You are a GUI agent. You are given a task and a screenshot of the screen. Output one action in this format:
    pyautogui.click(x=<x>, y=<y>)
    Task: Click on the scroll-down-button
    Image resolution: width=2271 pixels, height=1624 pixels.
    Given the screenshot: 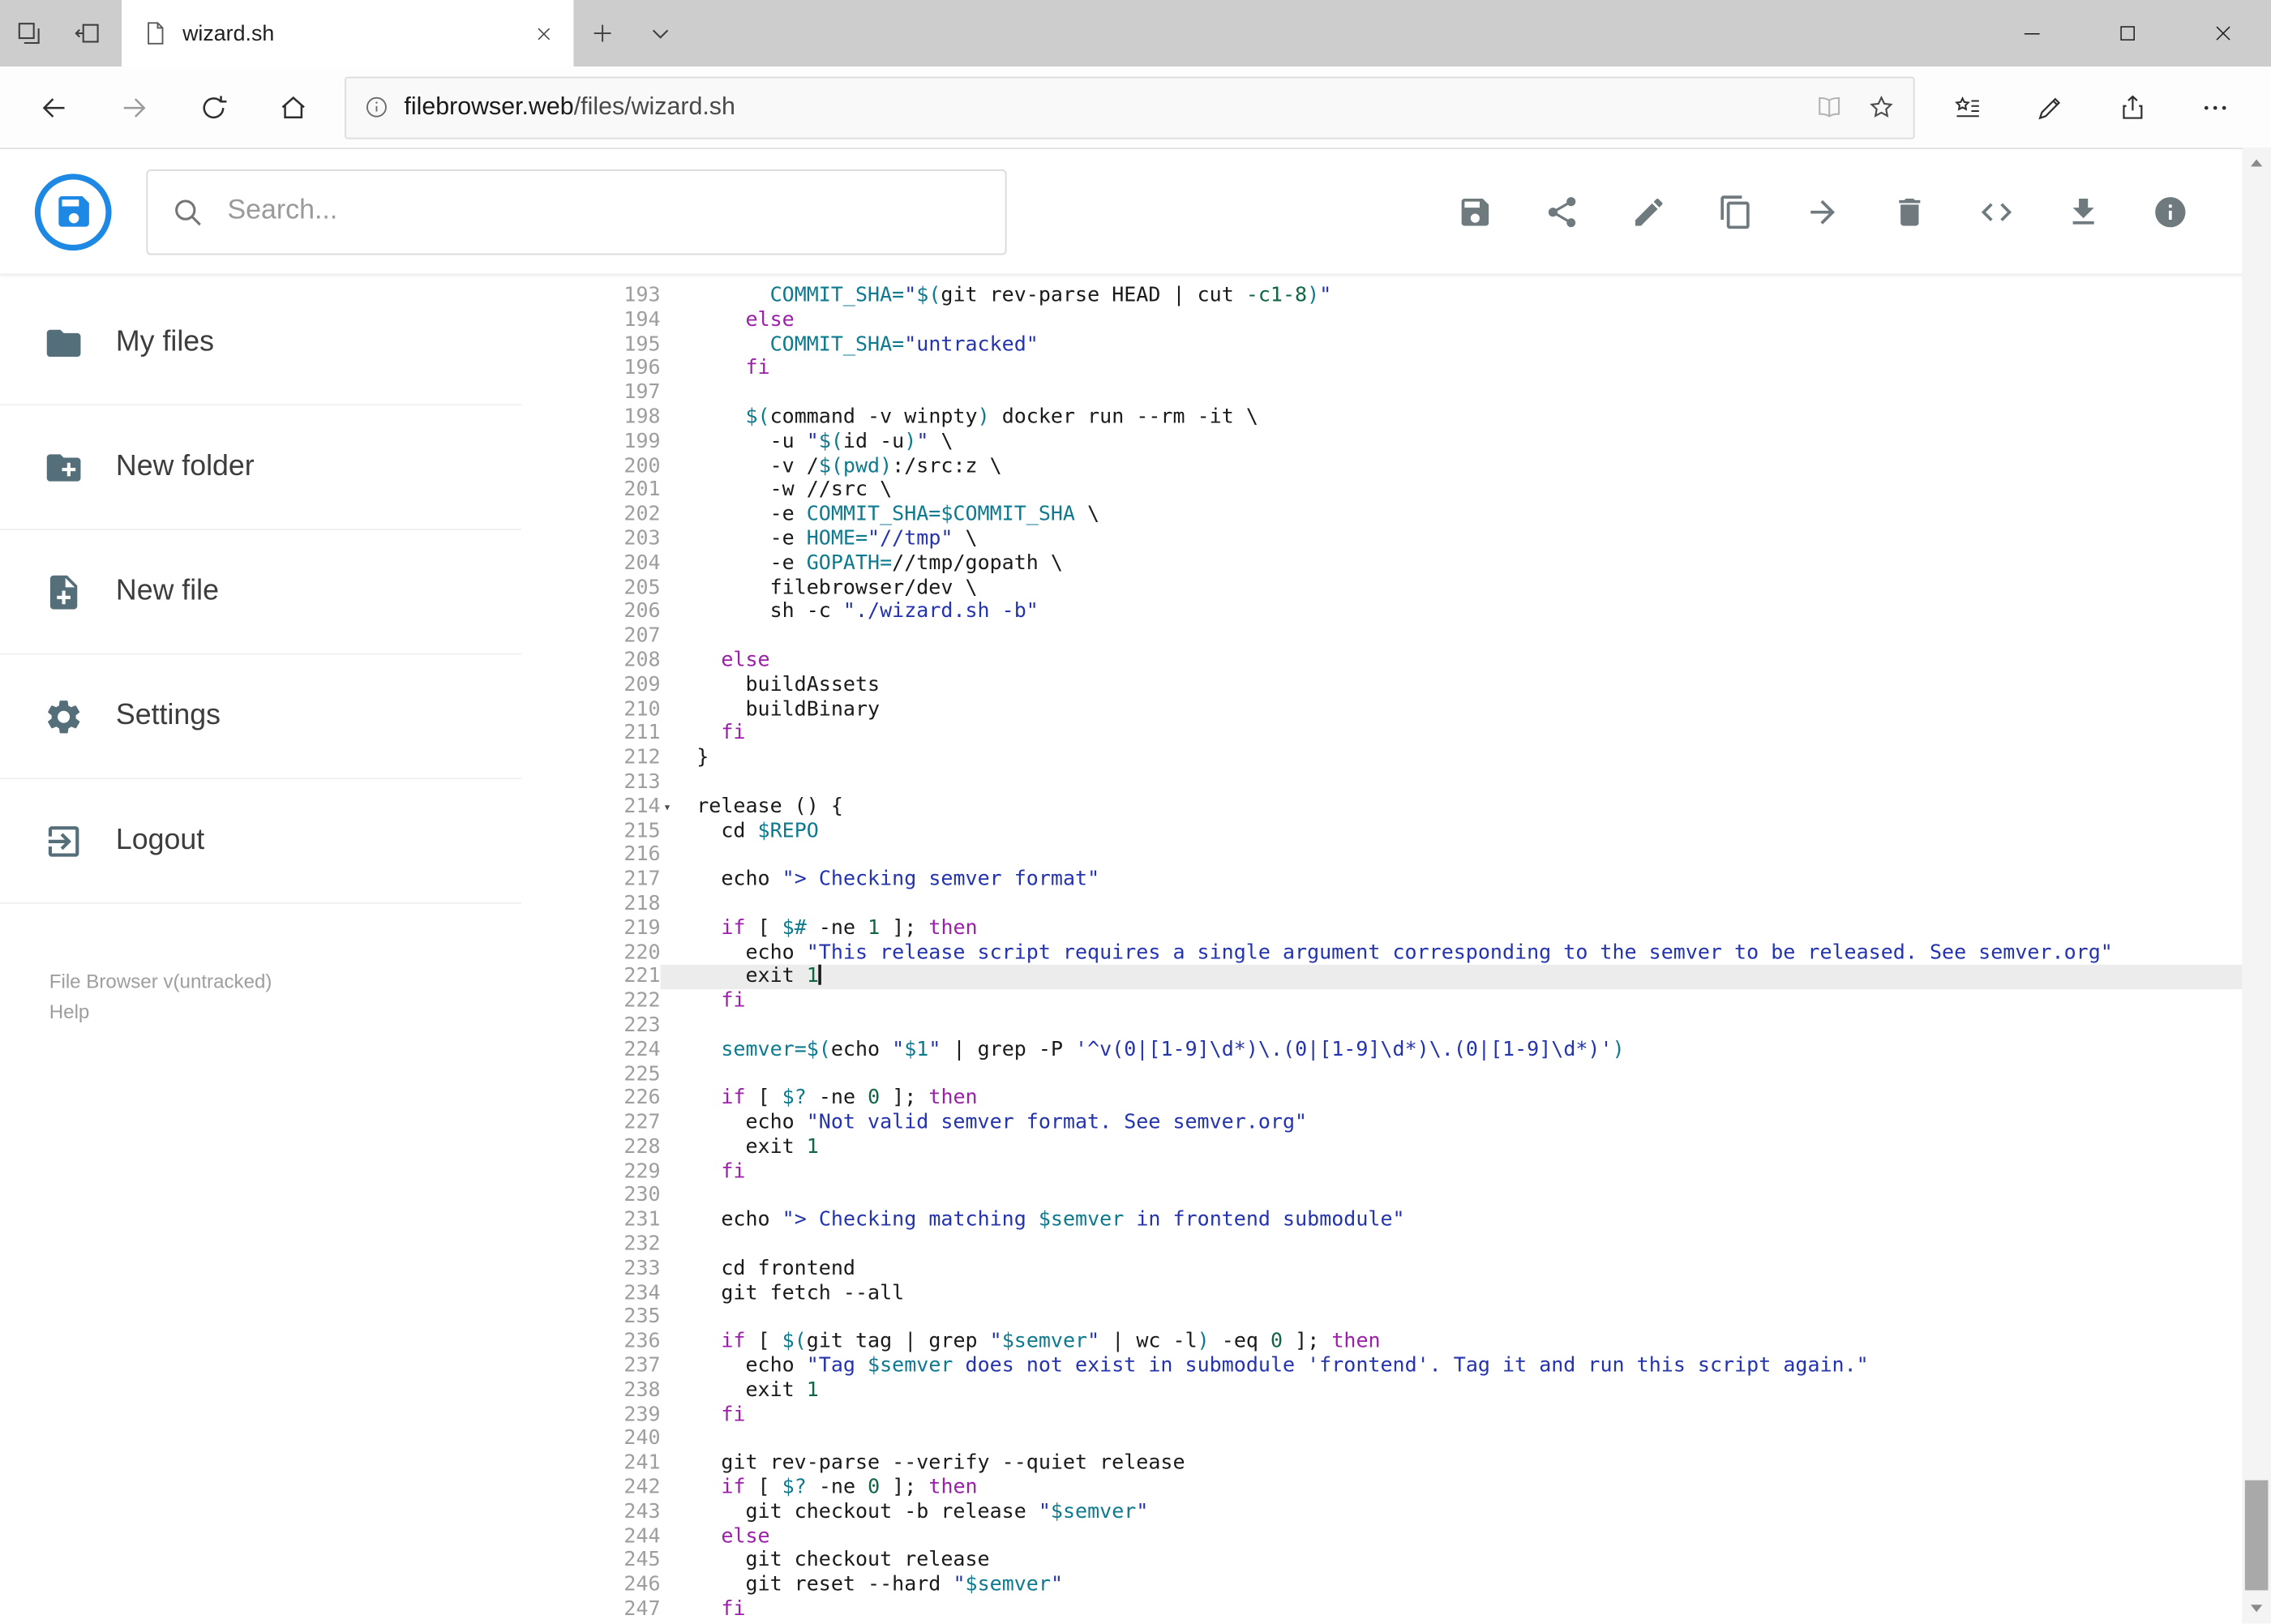 What is the action you would take?
    pyautogui.click(x=2256, y=1608)
    